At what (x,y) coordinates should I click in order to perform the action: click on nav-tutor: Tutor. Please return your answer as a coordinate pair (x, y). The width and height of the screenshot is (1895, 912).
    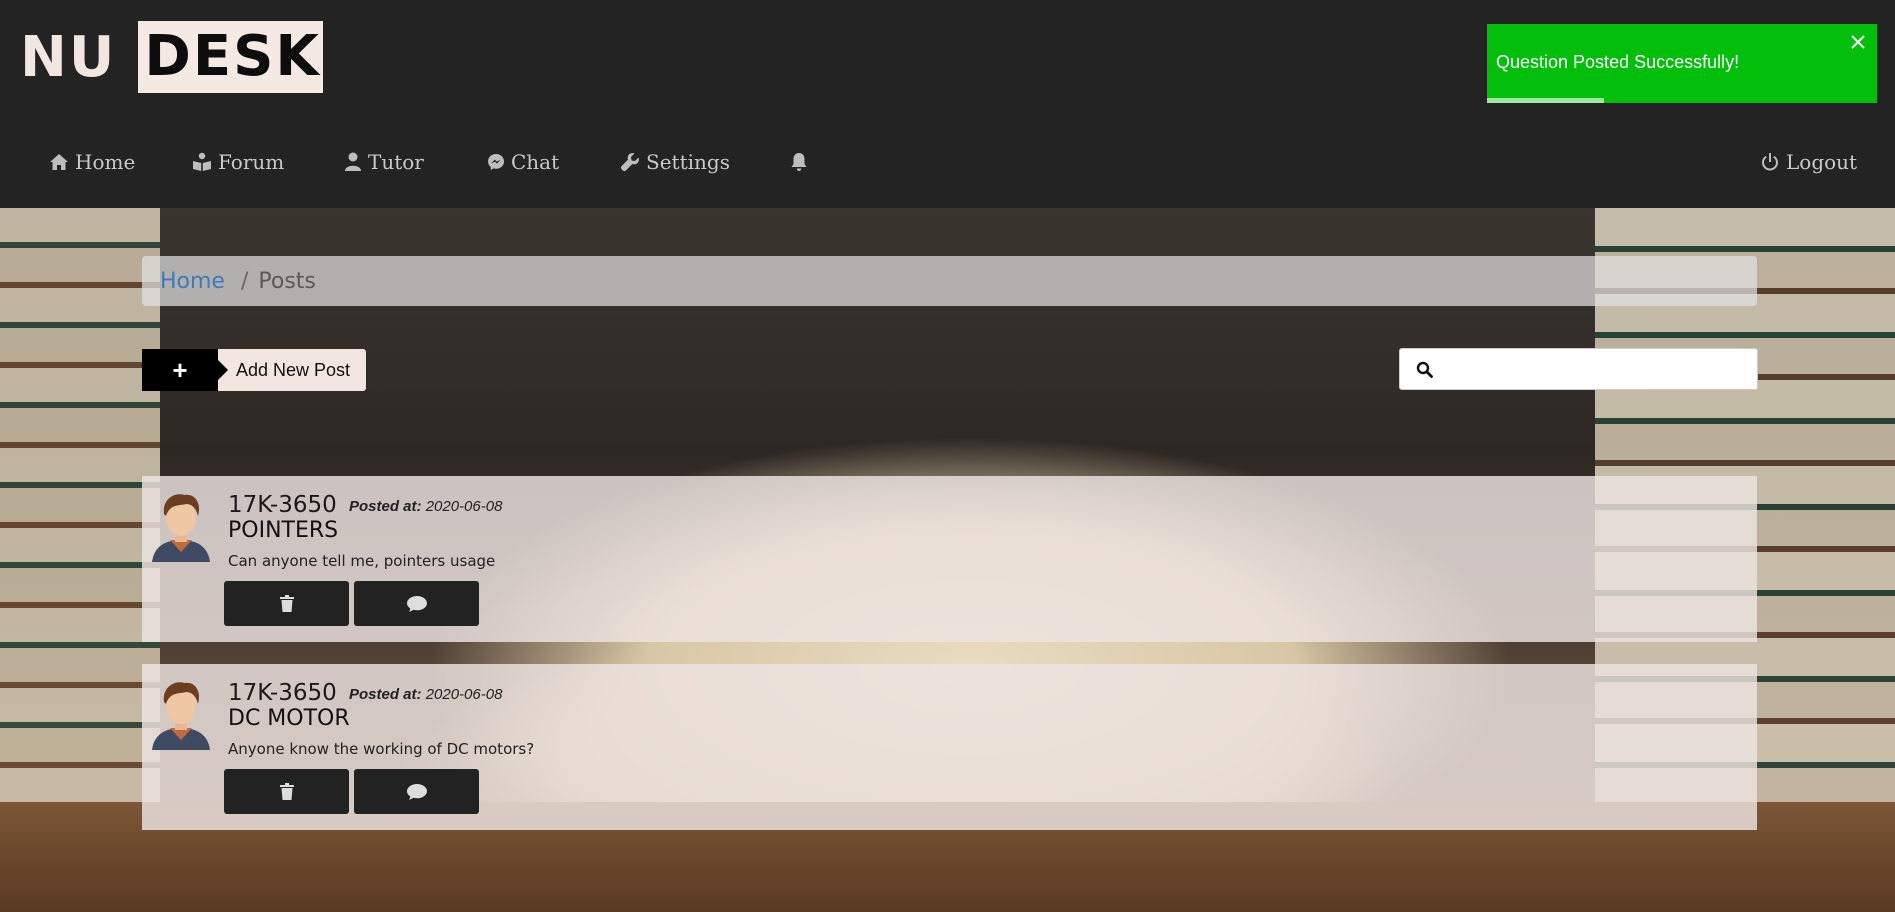
    Looking at the image, I should click on (384, 162).